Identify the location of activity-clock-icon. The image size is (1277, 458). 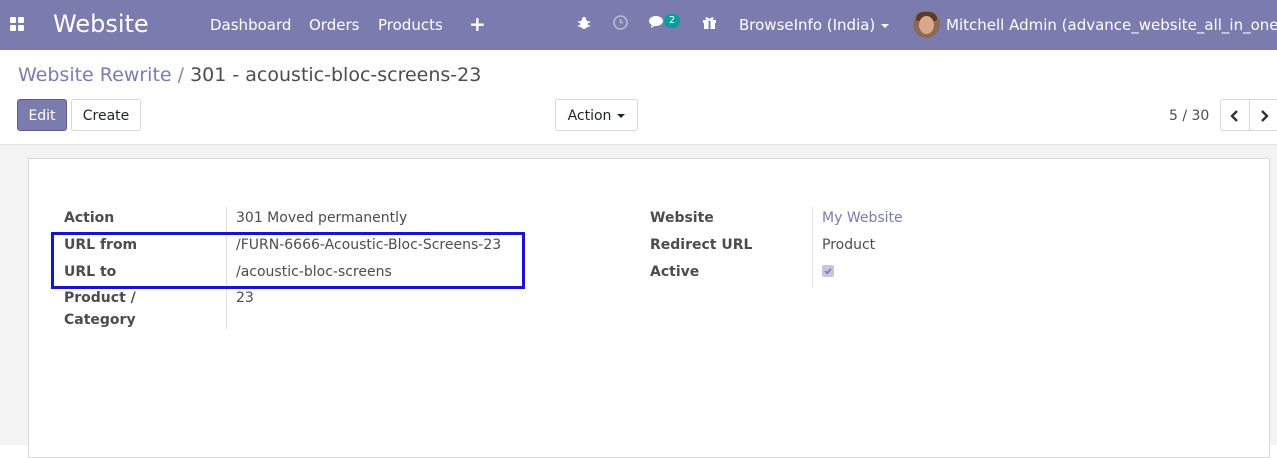
(620, 24).